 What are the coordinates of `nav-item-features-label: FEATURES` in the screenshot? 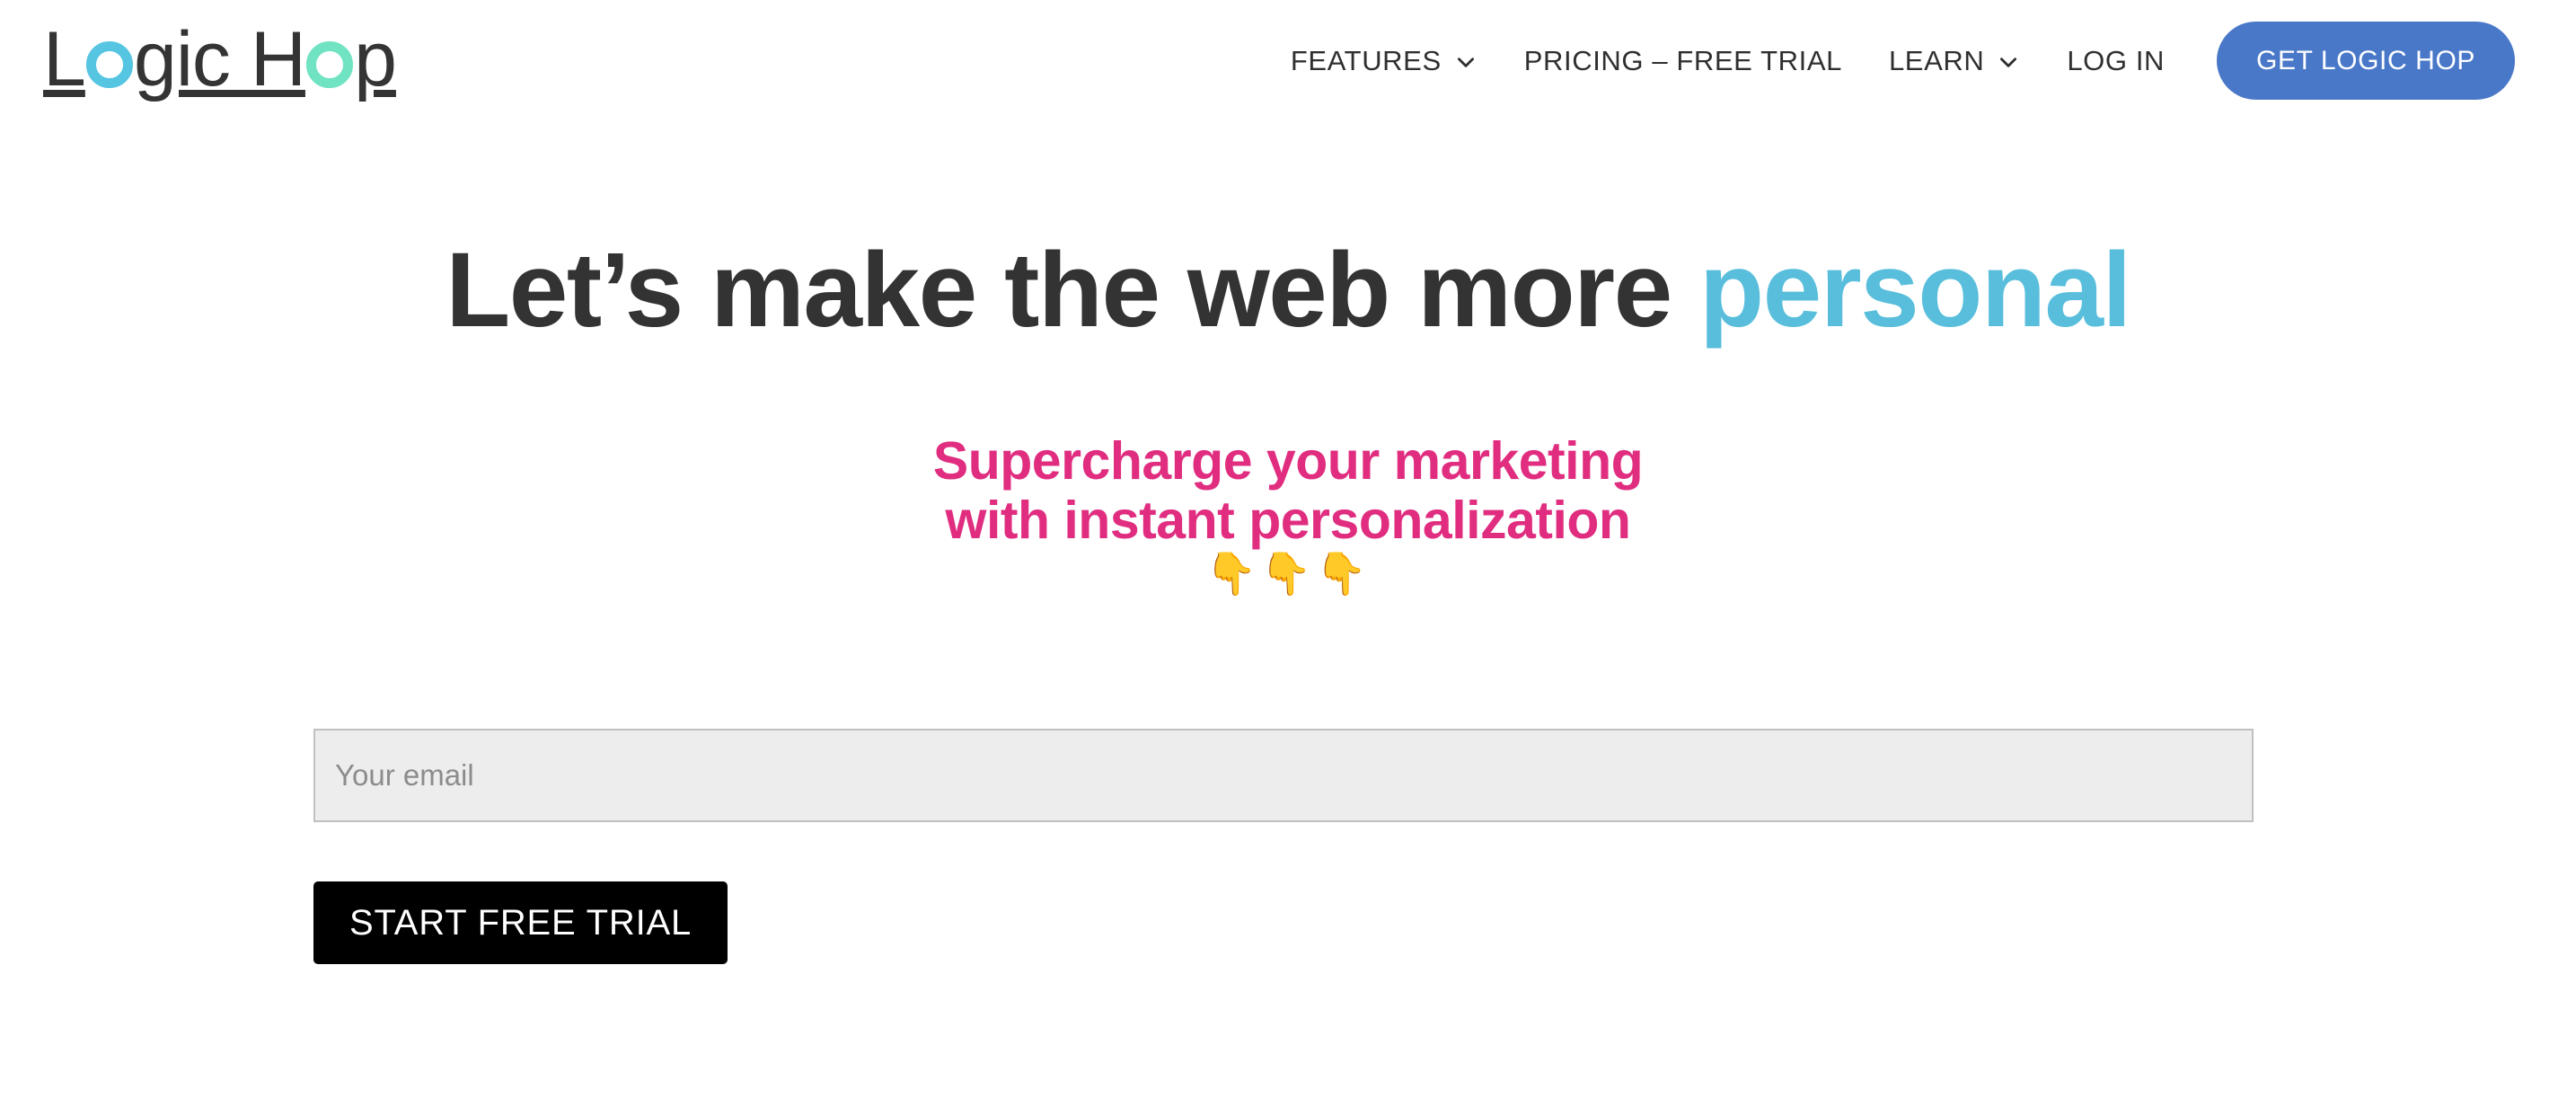 It's located at (1366, 60).